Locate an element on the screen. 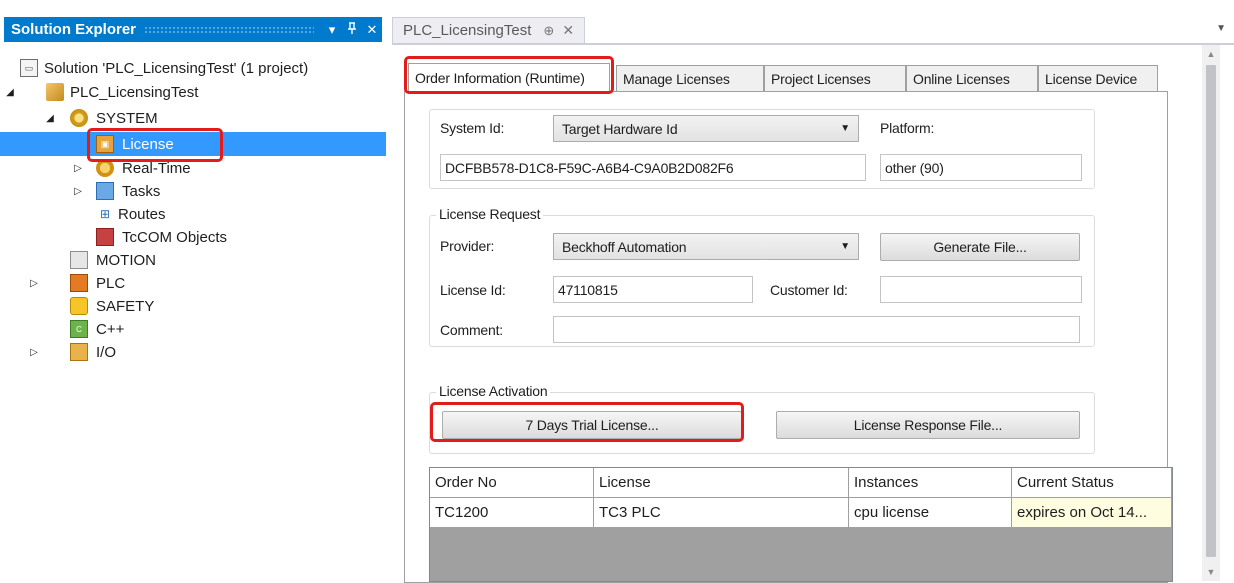 This screenshot has width=1234, height=583. tab-online-licenses: Online Licenses is located at coordinates (972, 78).